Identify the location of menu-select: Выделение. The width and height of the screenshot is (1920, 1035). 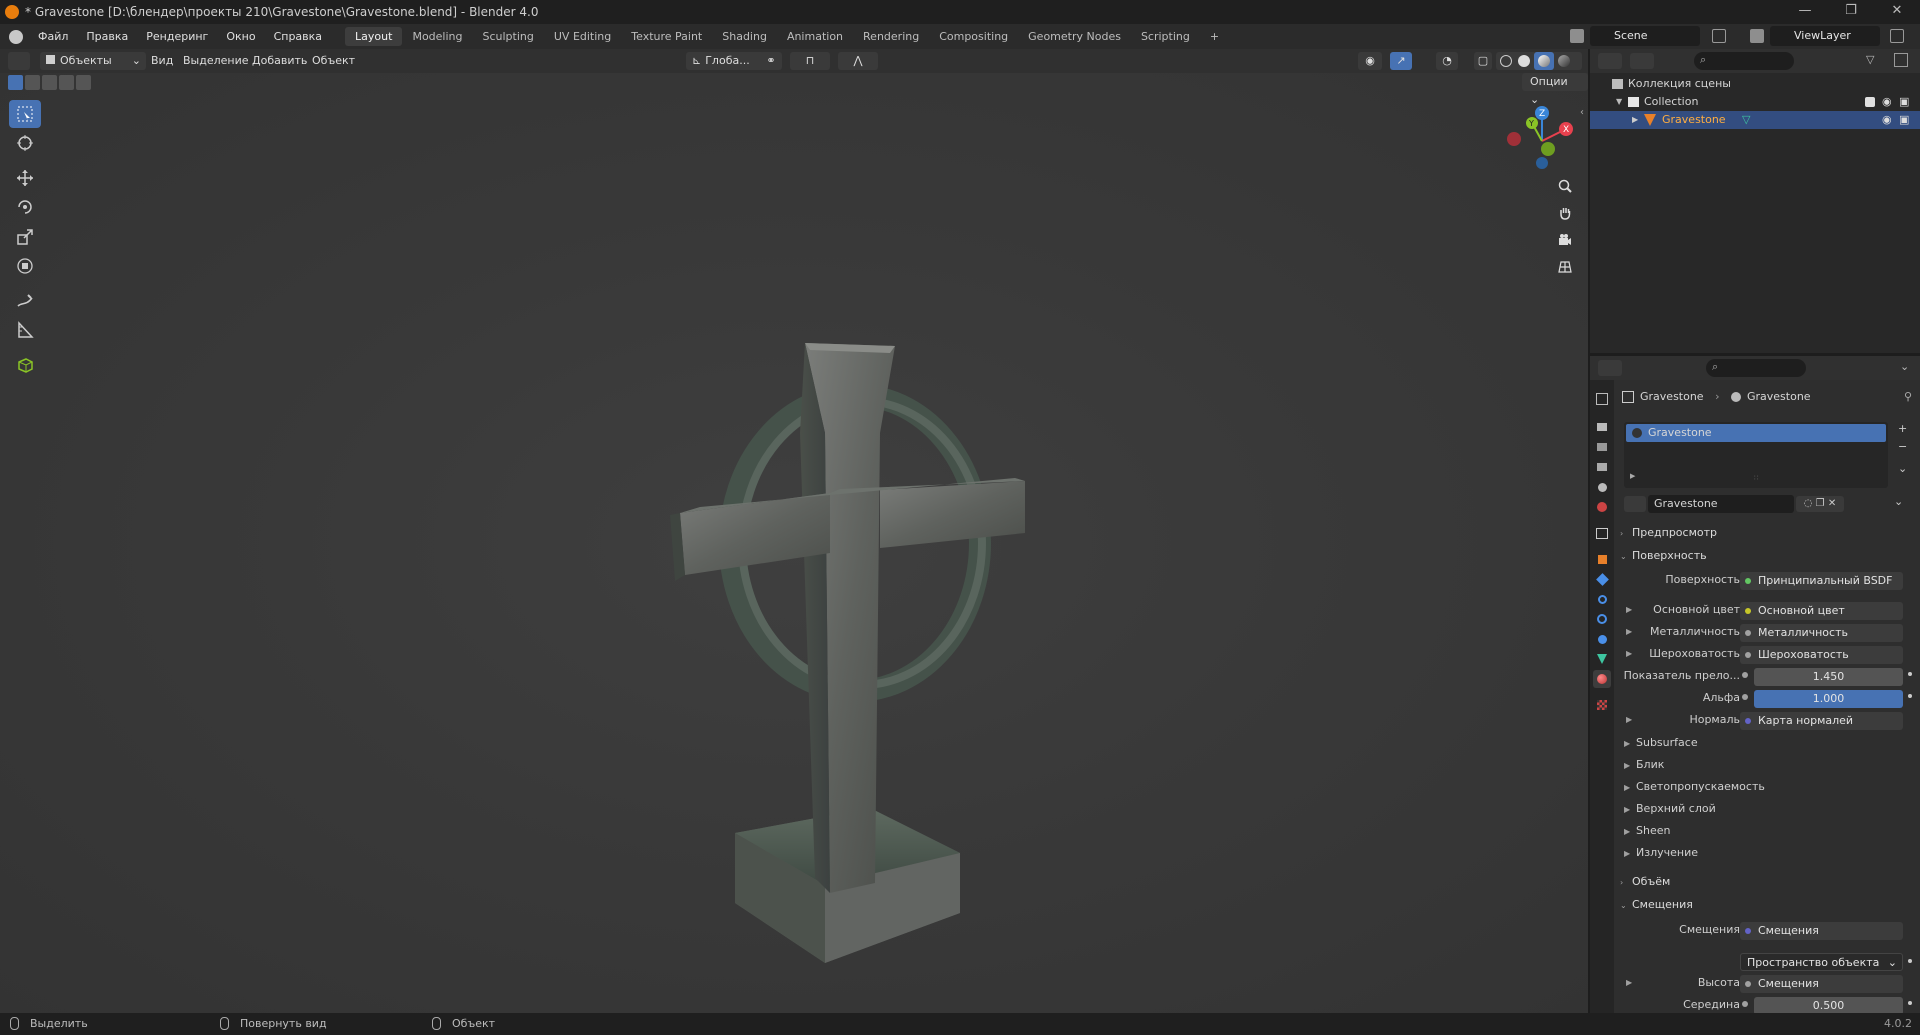
(216, 61).